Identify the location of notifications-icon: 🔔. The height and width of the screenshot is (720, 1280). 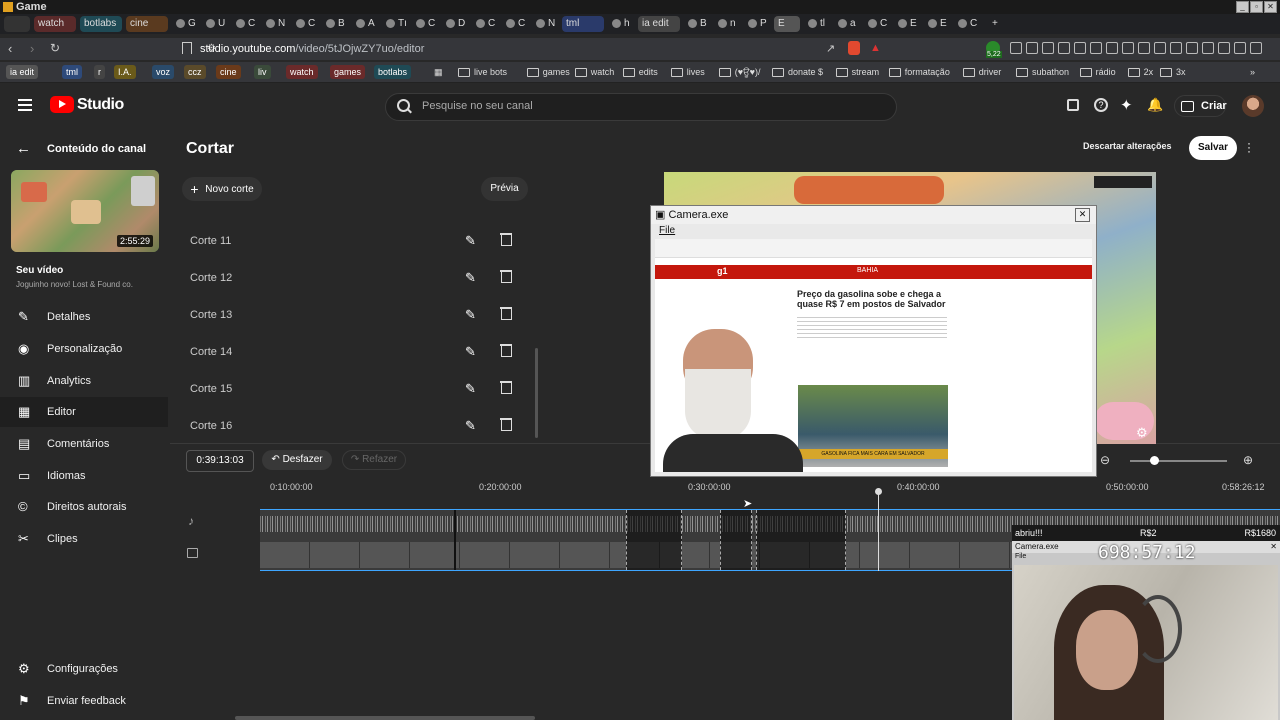
(1155, 105).